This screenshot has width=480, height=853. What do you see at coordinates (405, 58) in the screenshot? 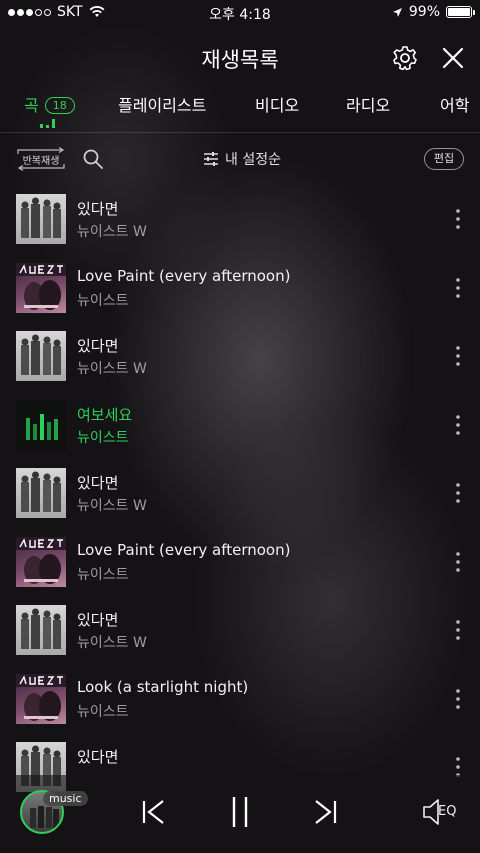
I see `gear-icon` at bounding box center [405, 58].